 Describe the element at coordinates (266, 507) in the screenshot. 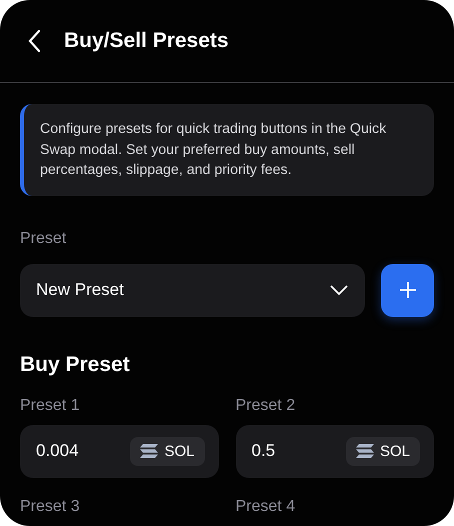

I see `field-label: Preset 4` at that location.